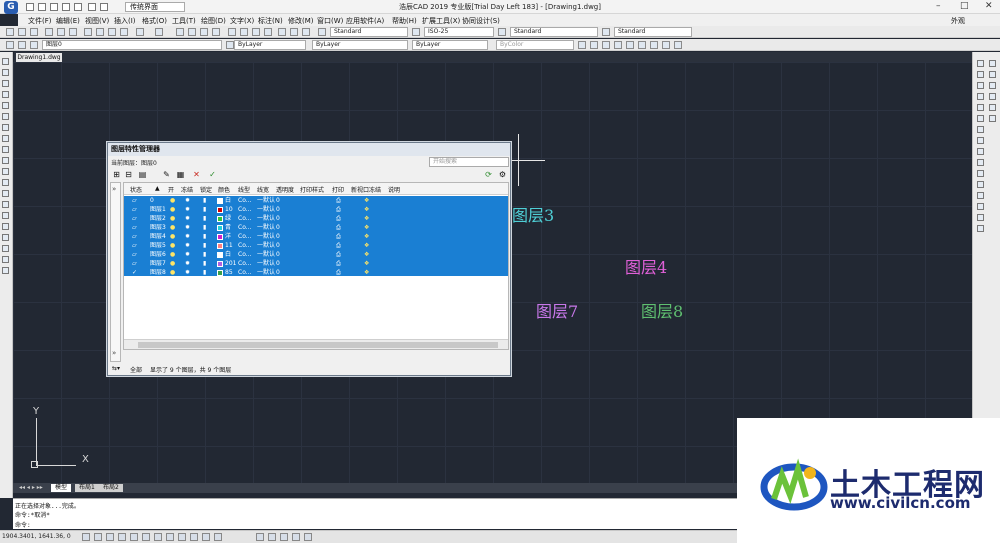 Image resolution: width=1000 pixels, height=543 pixels. I want to click on explode-icon, so click(980, 228).